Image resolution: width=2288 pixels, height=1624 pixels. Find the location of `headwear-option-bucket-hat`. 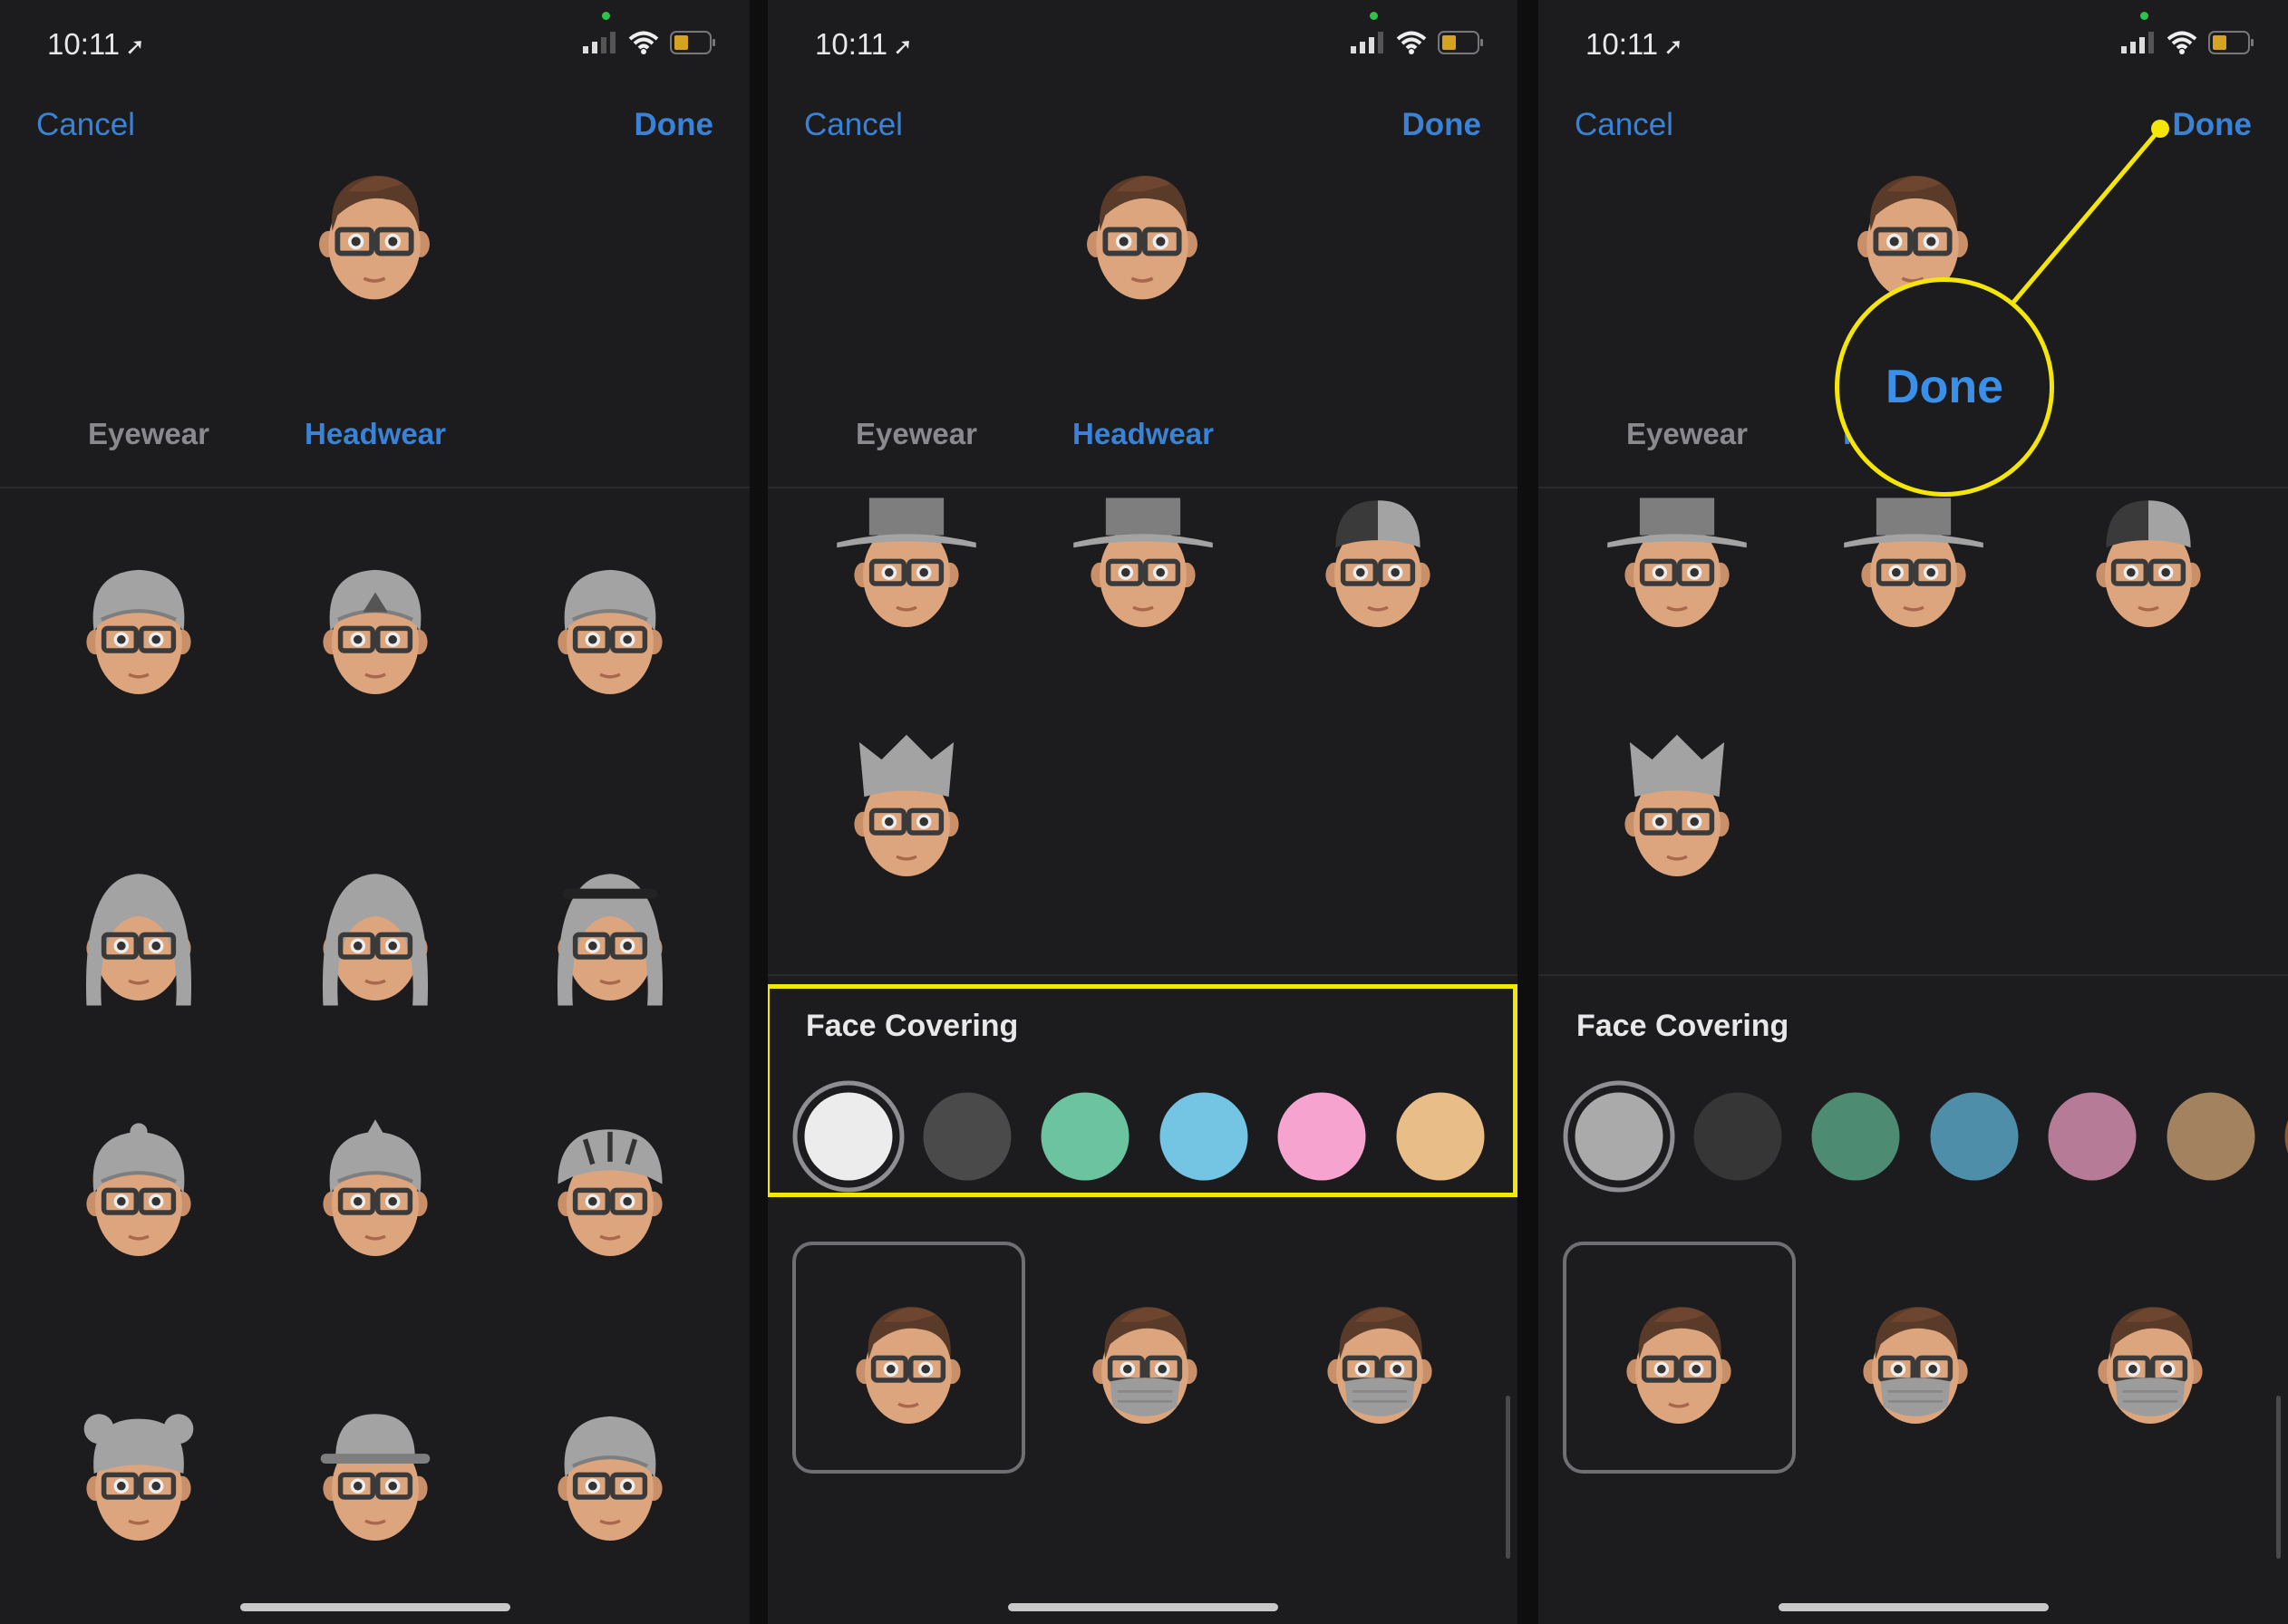

headwear-option-bucket-hat is located at coordinates (1143, 560).